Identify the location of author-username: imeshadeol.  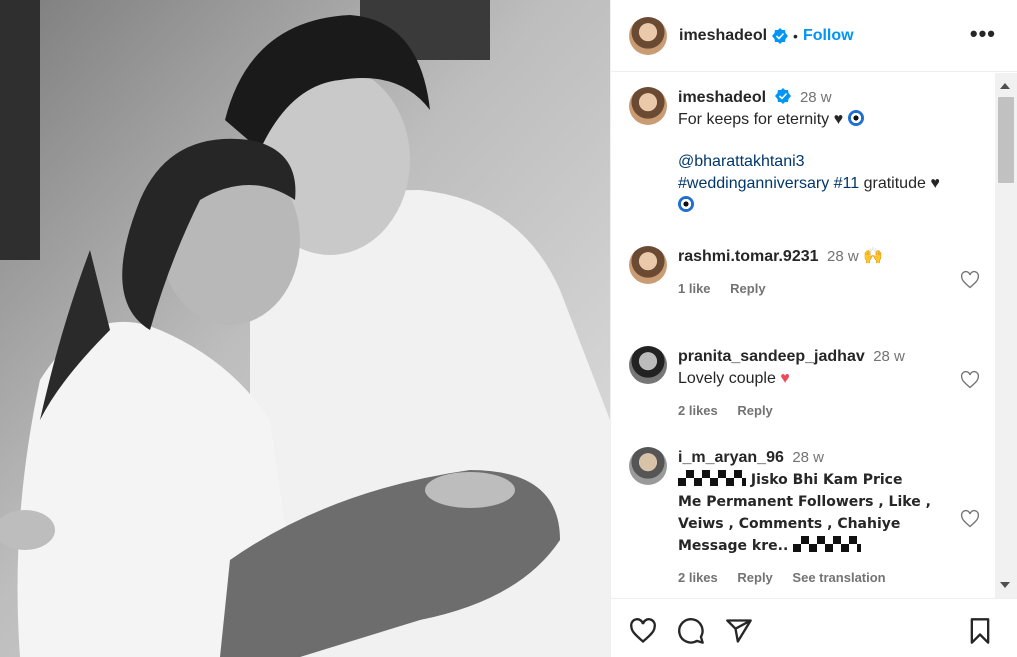
(723, 36).